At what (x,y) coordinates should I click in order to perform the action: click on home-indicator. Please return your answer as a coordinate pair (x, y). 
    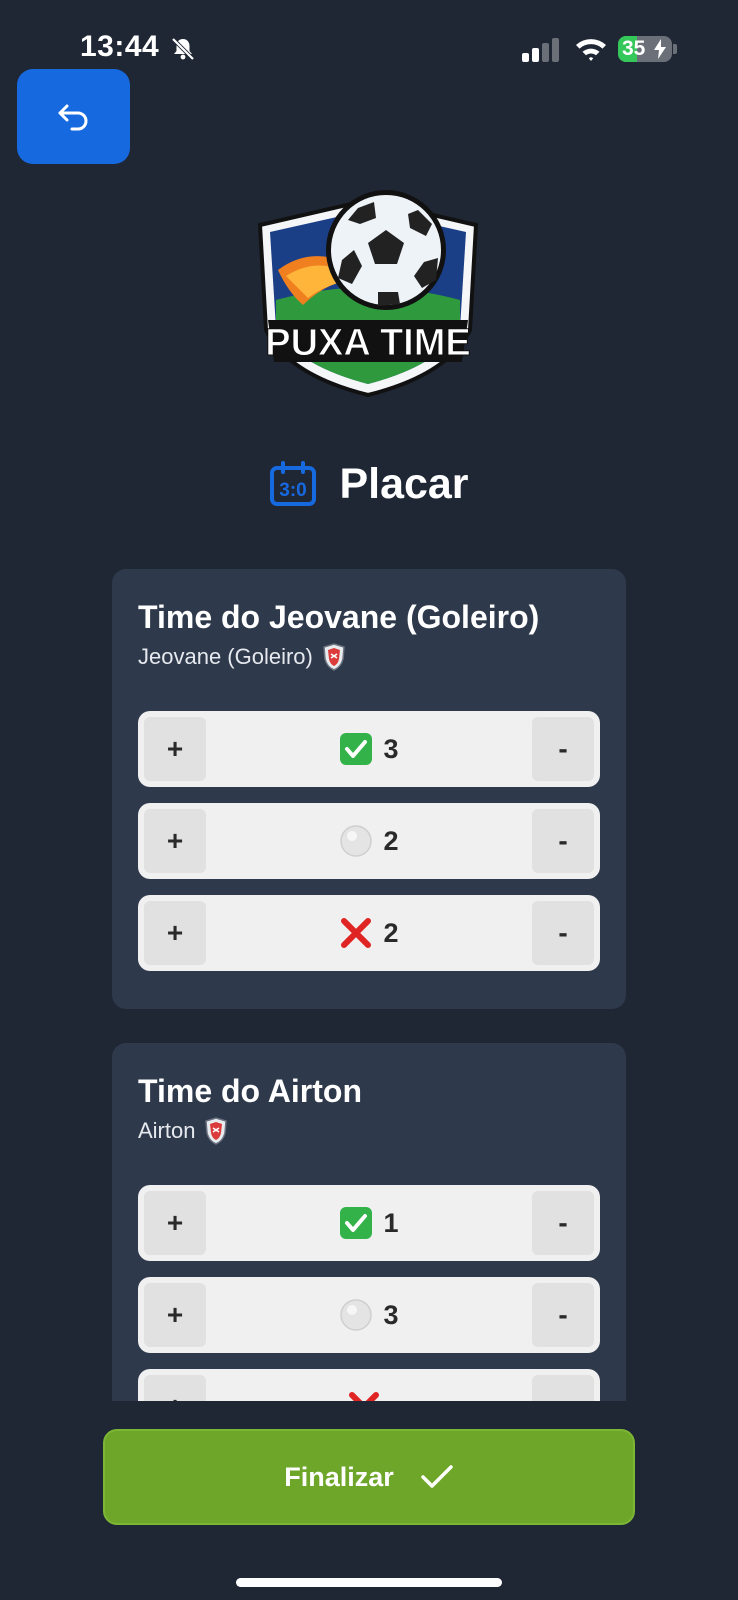
    Looking at the image, I should click on (369, 1582).